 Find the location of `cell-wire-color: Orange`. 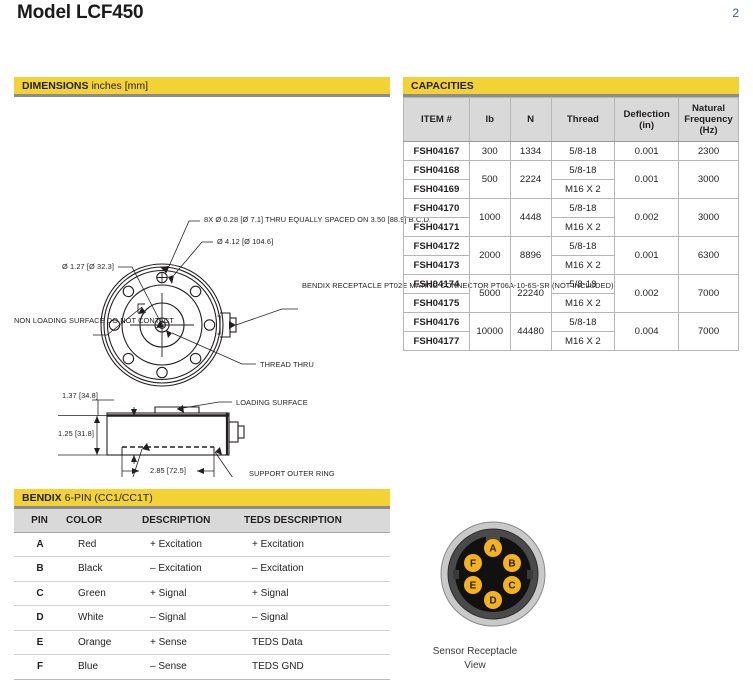

cell-wire-color: Orange is located at coordinates (104, 642).